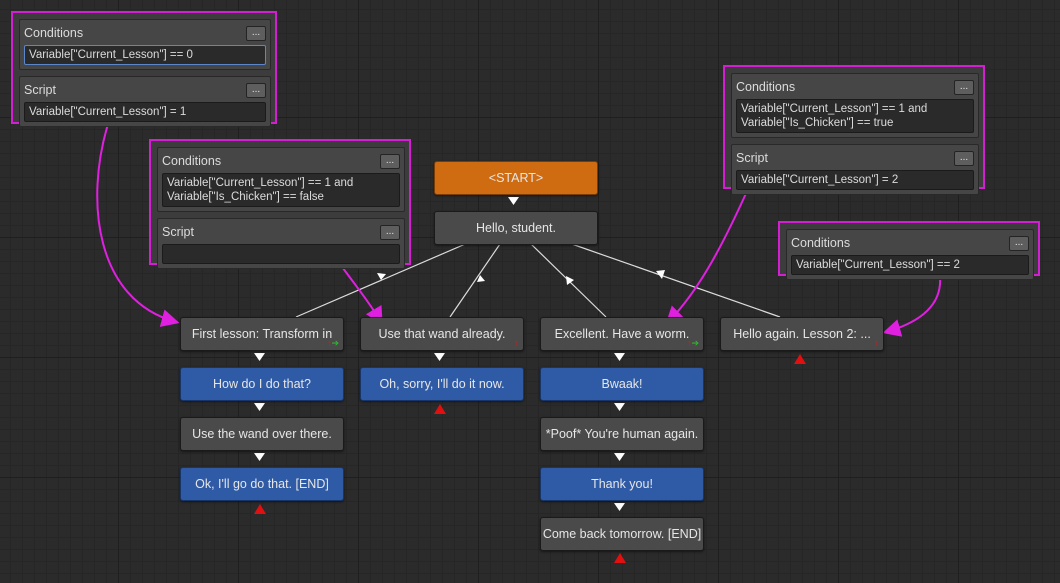  What do you see at coordinates (442, 384) in the screenshot?
I see `node-oh-sorry: Oh, sorry, I'll do it now.` at bounding box center [442, 384].